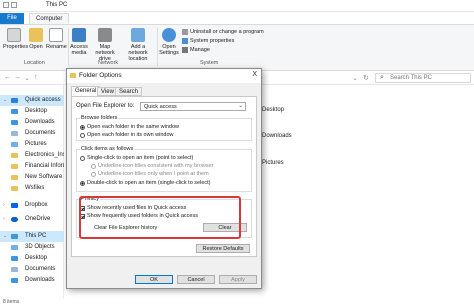  I want to click on gear-icon, so click(169, 35).